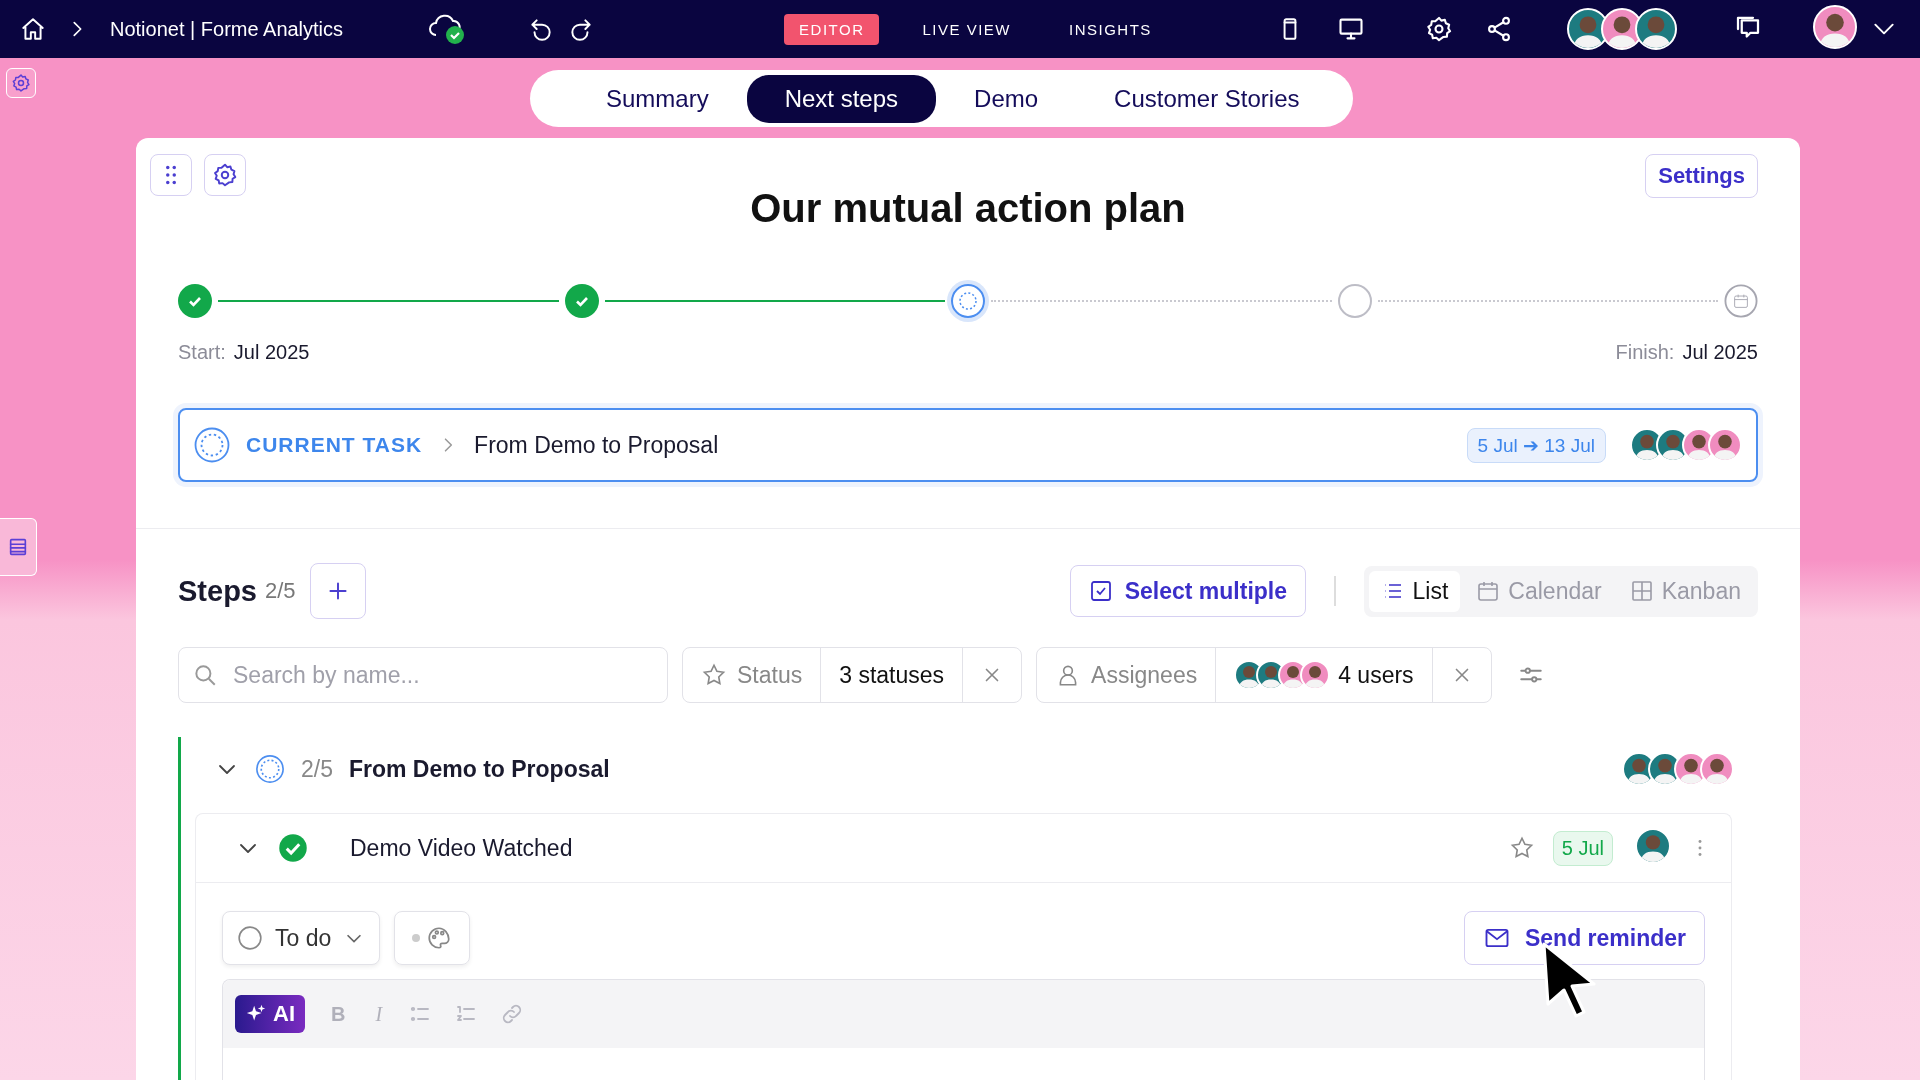  I want to click on group-title: From Demo to Proposal, so click(479, 769).